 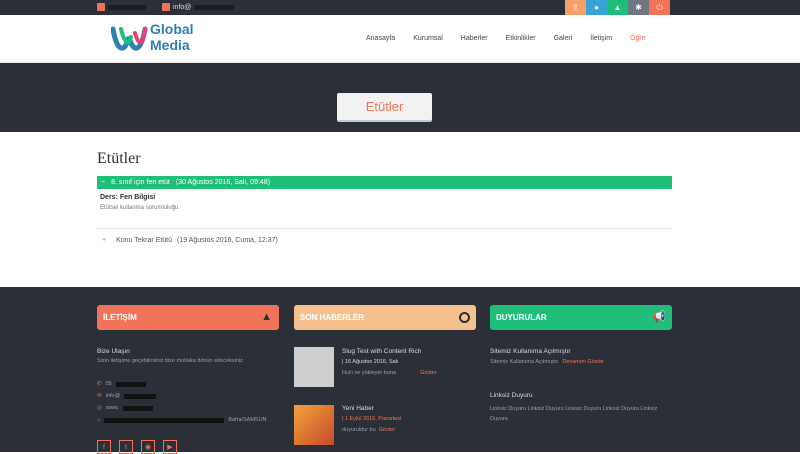 I want to click on accordion-date: (30 Ağustos 2016, Salı, 09:48), so click(x=223, y=182).